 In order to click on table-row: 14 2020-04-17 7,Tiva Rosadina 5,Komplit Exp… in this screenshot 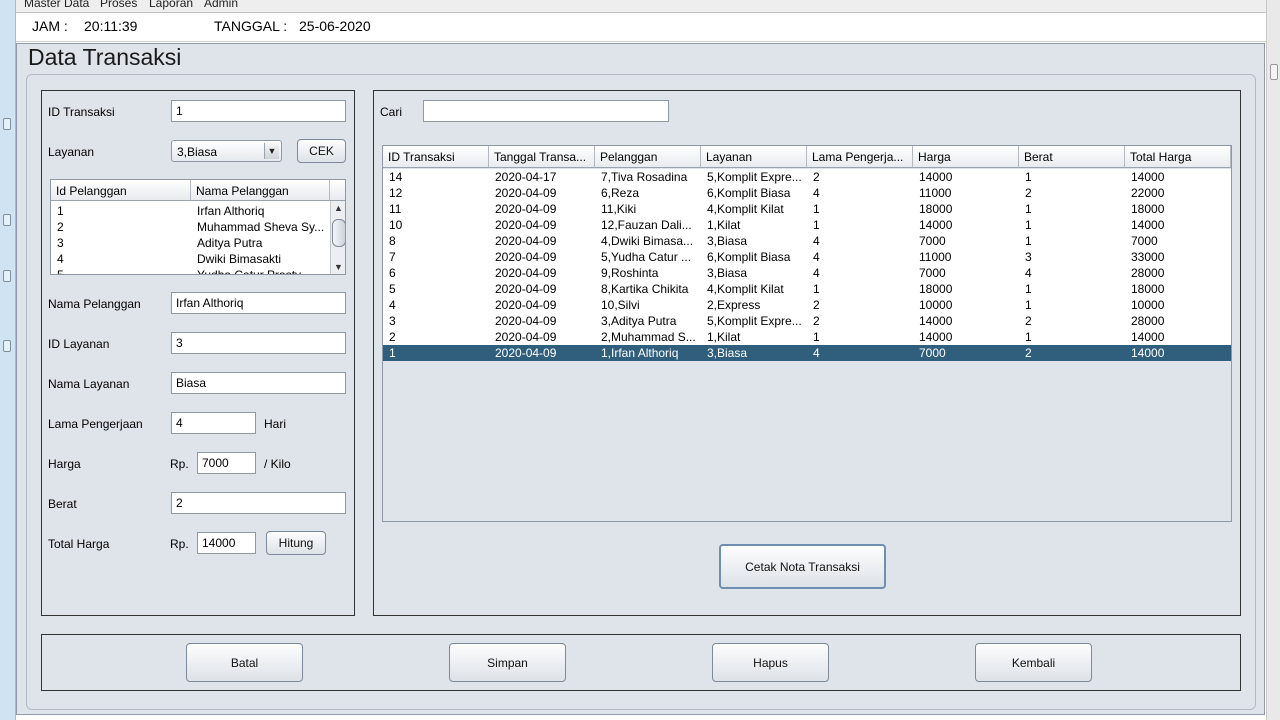, I will do `click(807, 177)`.